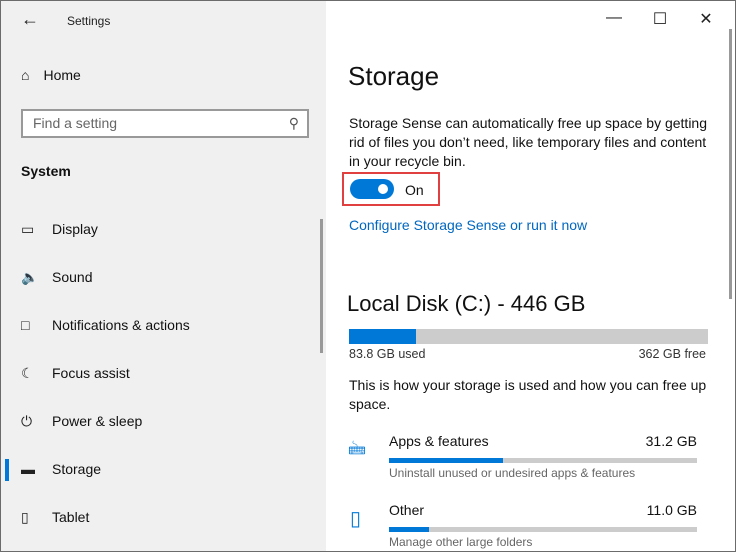 This screenshot has width=736, height=552. What do you see at coordinates (672, 354) in the screenshot?
I see `disk-free: 362 GB free` at bounding box center [672, 354].